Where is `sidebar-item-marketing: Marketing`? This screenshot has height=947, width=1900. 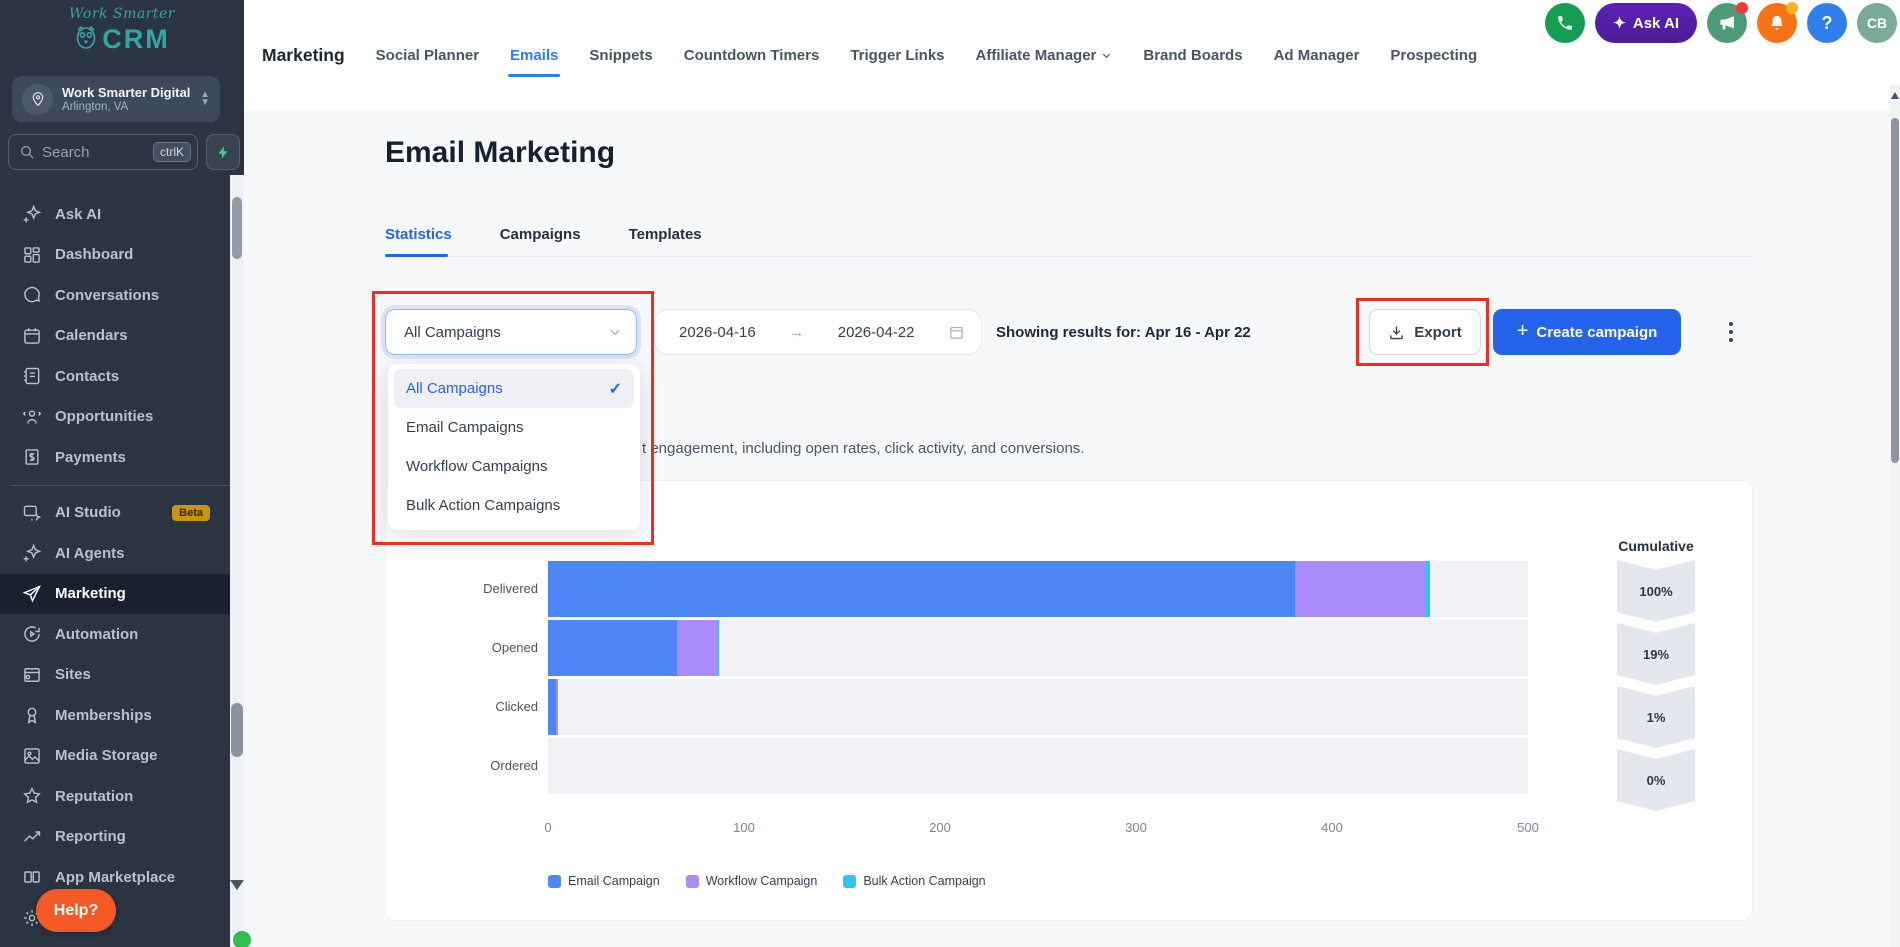
sidebar-item-marketing: Marketing is located at coordinates (122, 593).